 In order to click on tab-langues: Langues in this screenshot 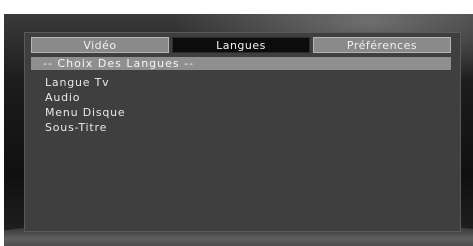, I will do `click(241, 45)`.